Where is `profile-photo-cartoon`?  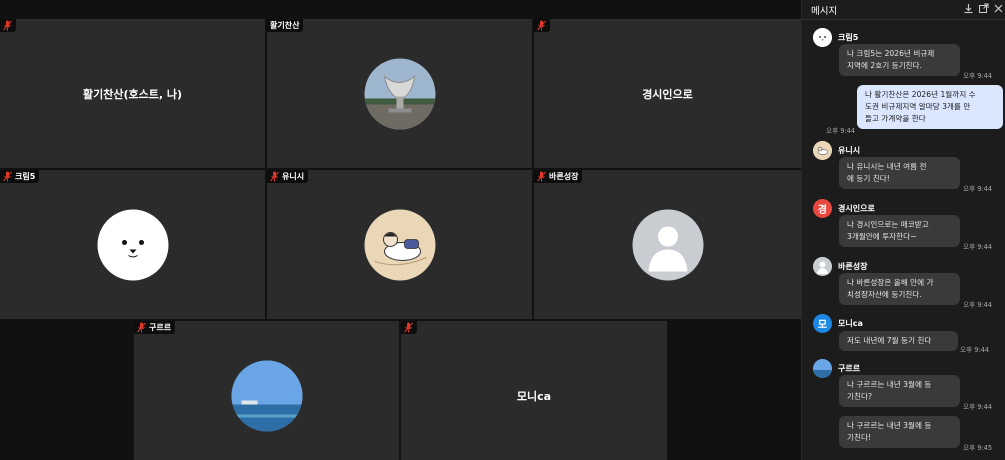
profile-photo-cartoon is located at coordinates (399, 244).